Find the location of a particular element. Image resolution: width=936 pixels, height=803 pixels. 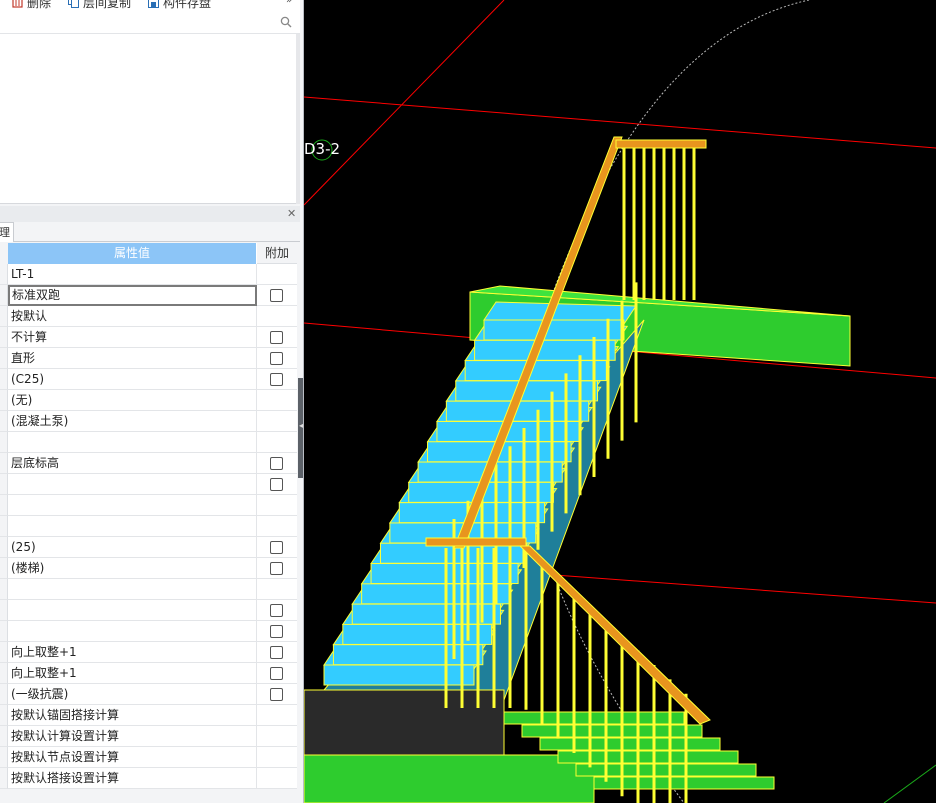

property-row: LT-1 is located at coordinates (150, 274).